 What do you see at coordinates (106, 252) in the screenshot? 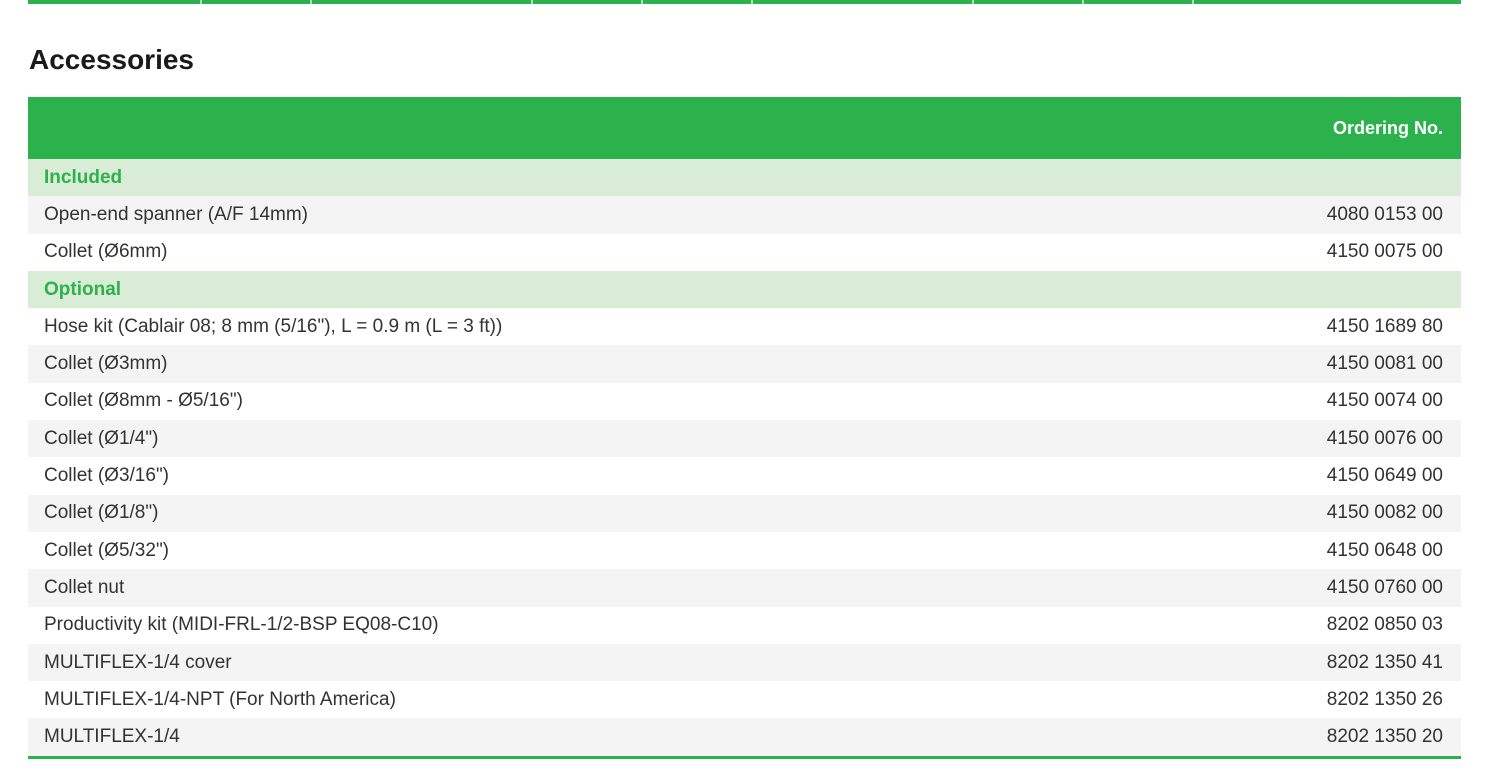
I see `item-description: Collet (Ø6mm)` at bounding box center [106, 252].